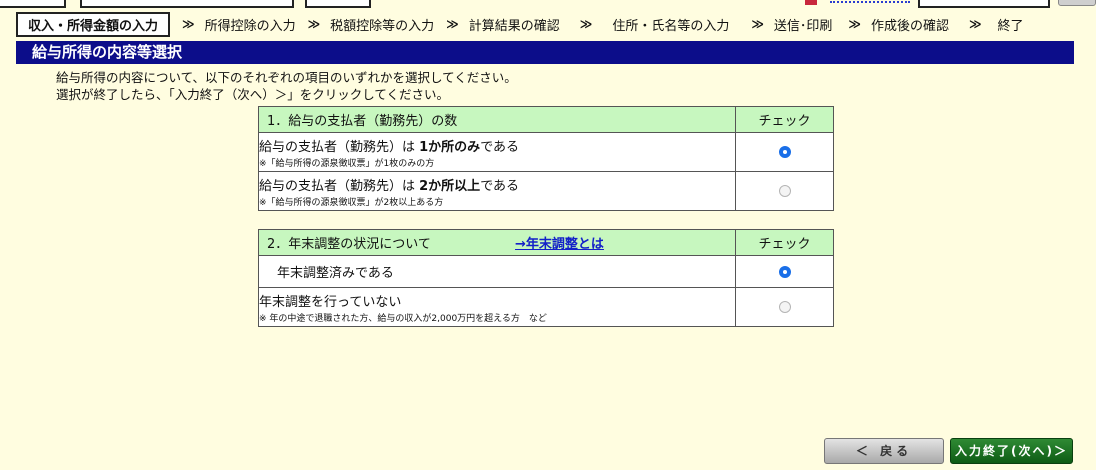 The width and height of the screenshot is (1096, 470). Describe the element at coordinates (450, 186) in the screenshot. I see `option-text-bold: 2か所以上` at that location.